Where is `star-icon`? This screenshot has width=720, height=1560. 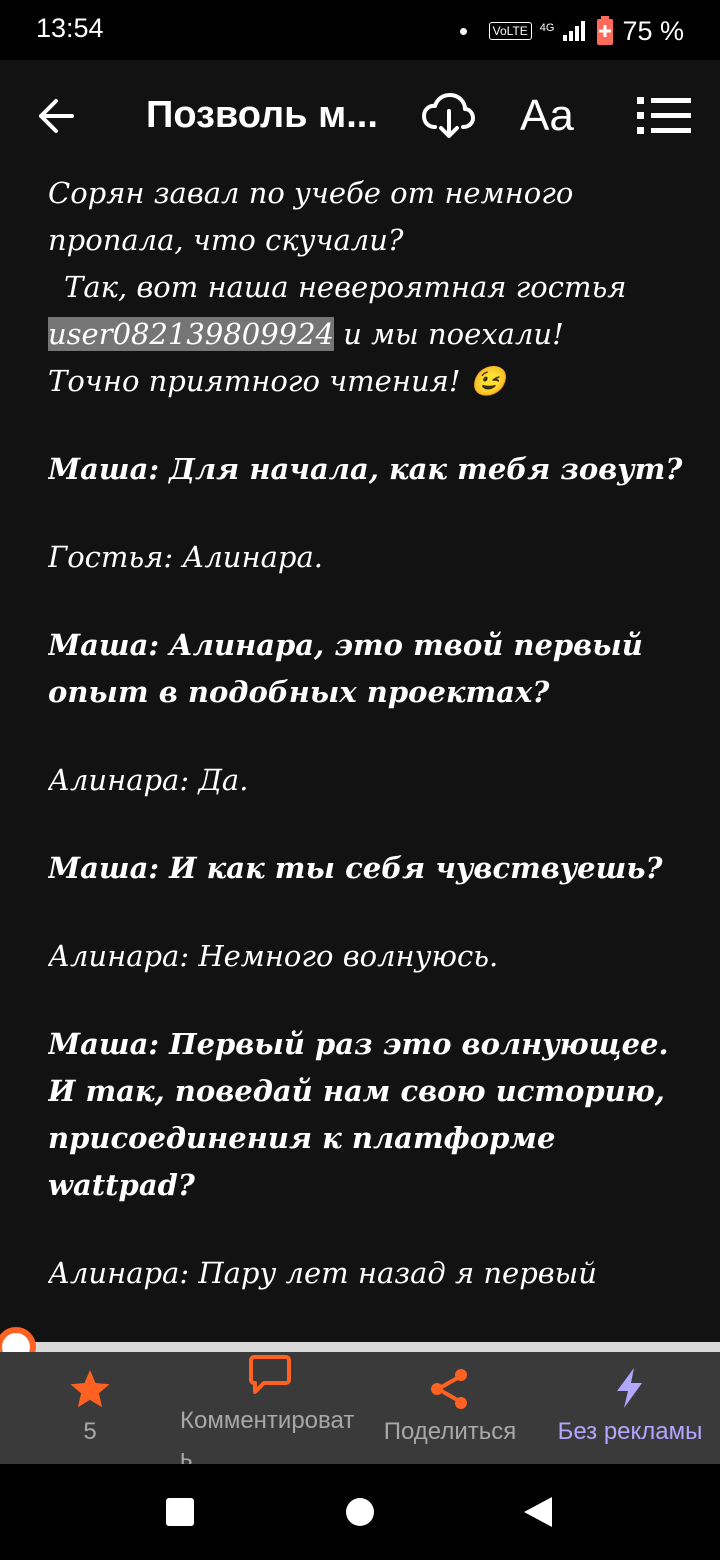
star-icon is located at coordinates (90, 1389).